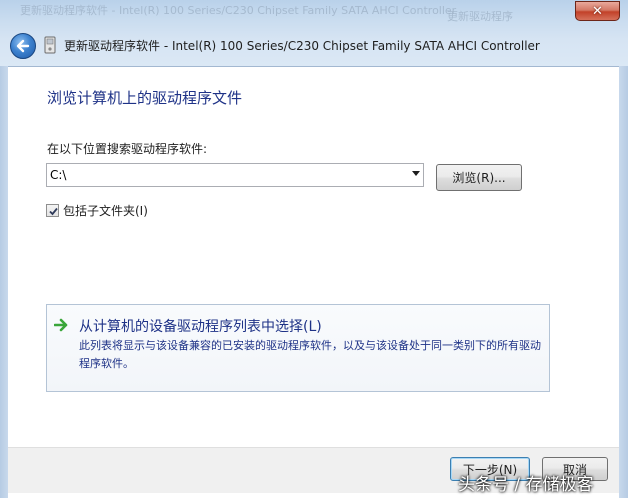  I want to click on checkmark-icon, so click(53, 211).